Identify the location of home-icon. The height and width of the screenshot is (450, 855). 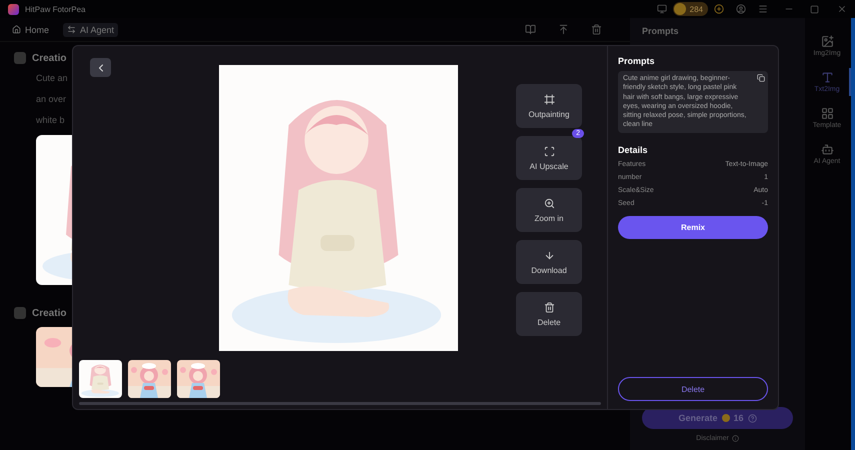
(16, 29).